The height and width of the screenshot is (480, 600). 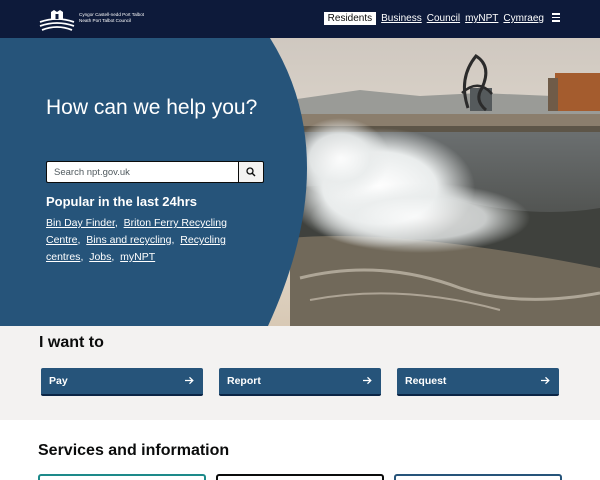 I want to click on pay-button: Pay, so click(x=122, y=382).